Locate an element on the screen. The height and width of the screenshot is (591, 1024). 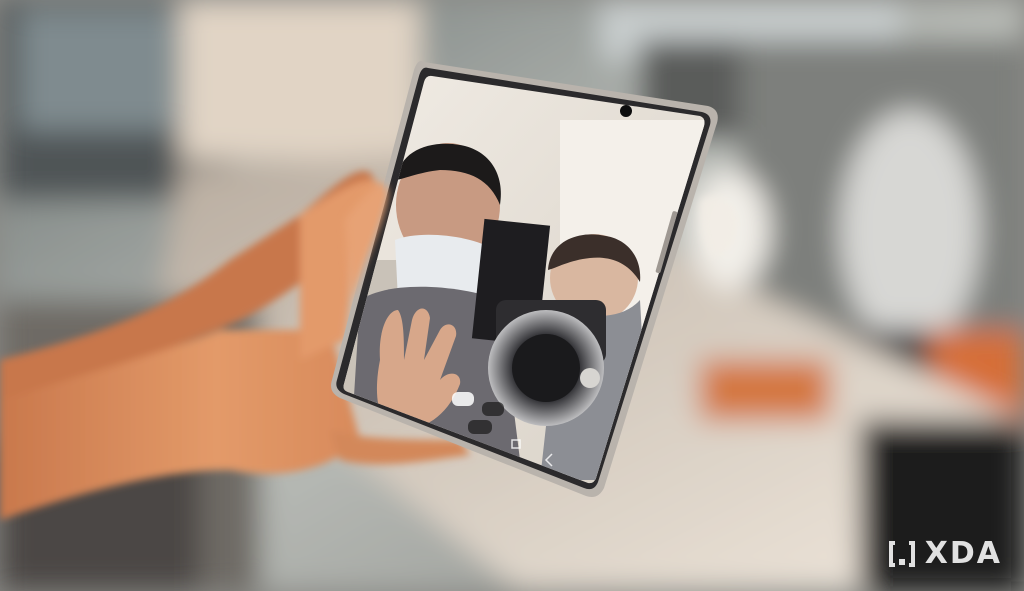
xda-logo-icon is located at coordinates (902, 554).